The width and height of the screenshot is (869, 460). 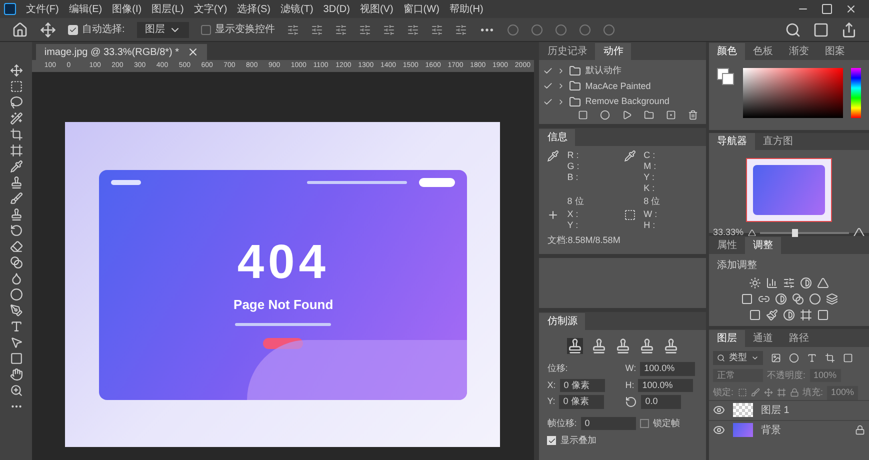 What do you see at coordinates (622, 86) in the screenshot?
I see `action-row: MacAce Painted` at bounding box center [622, 86].